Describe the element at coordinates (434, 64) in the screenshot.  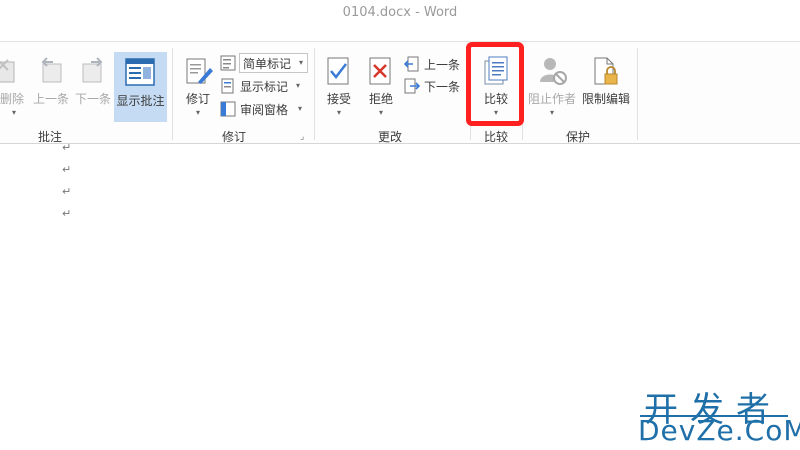
I see `previous-change-button: 上一条` at that location.